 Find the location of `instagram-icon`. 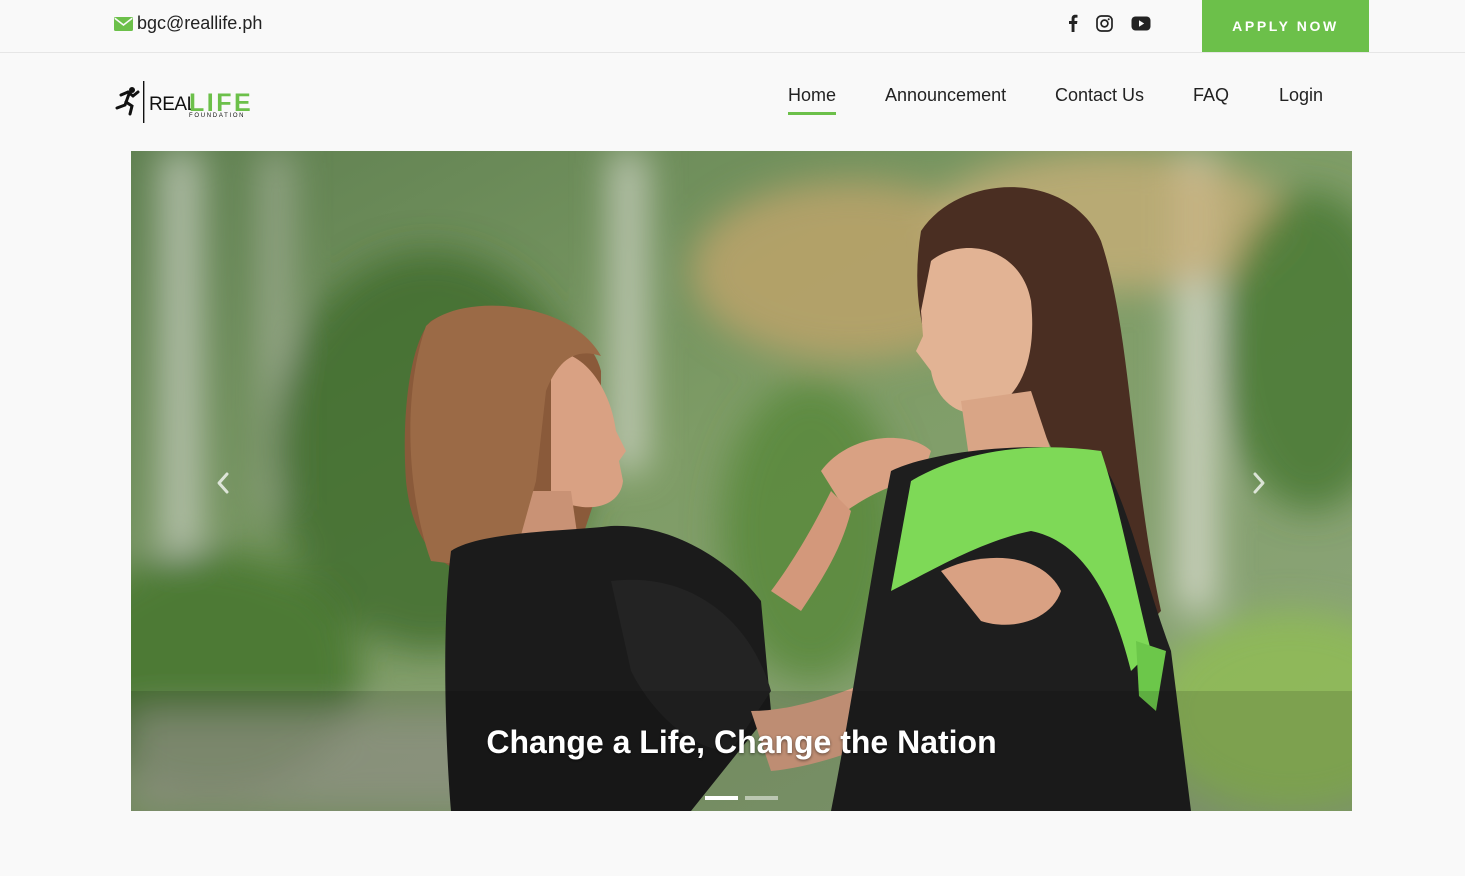

instagram-icon is located at coordinates (1104, 23).